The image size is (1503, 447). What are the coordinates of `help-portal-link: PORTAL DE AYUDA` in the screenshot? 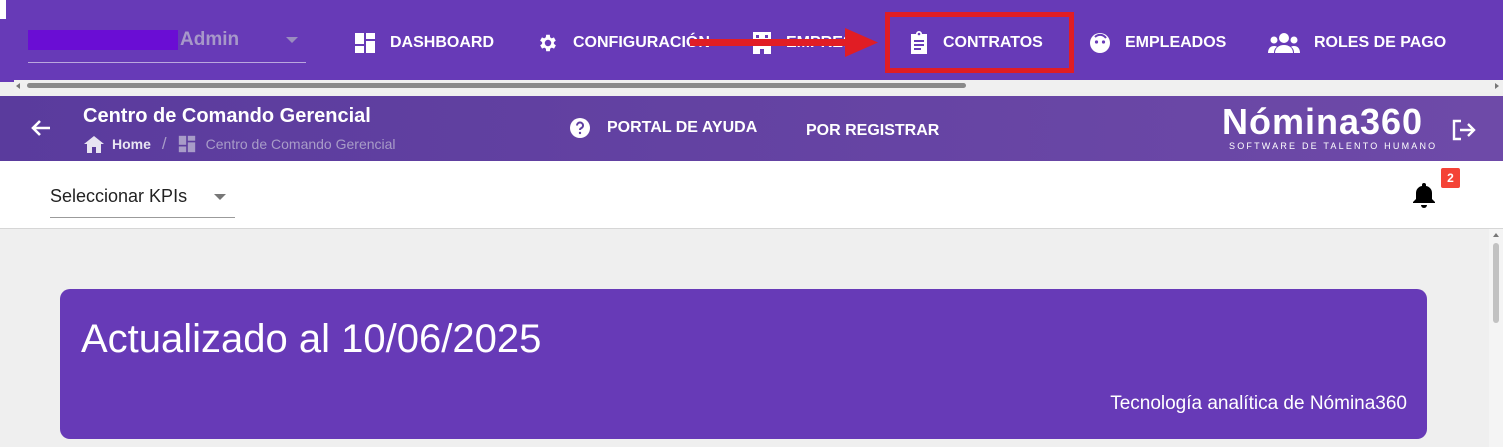 It's located at (663, 128).